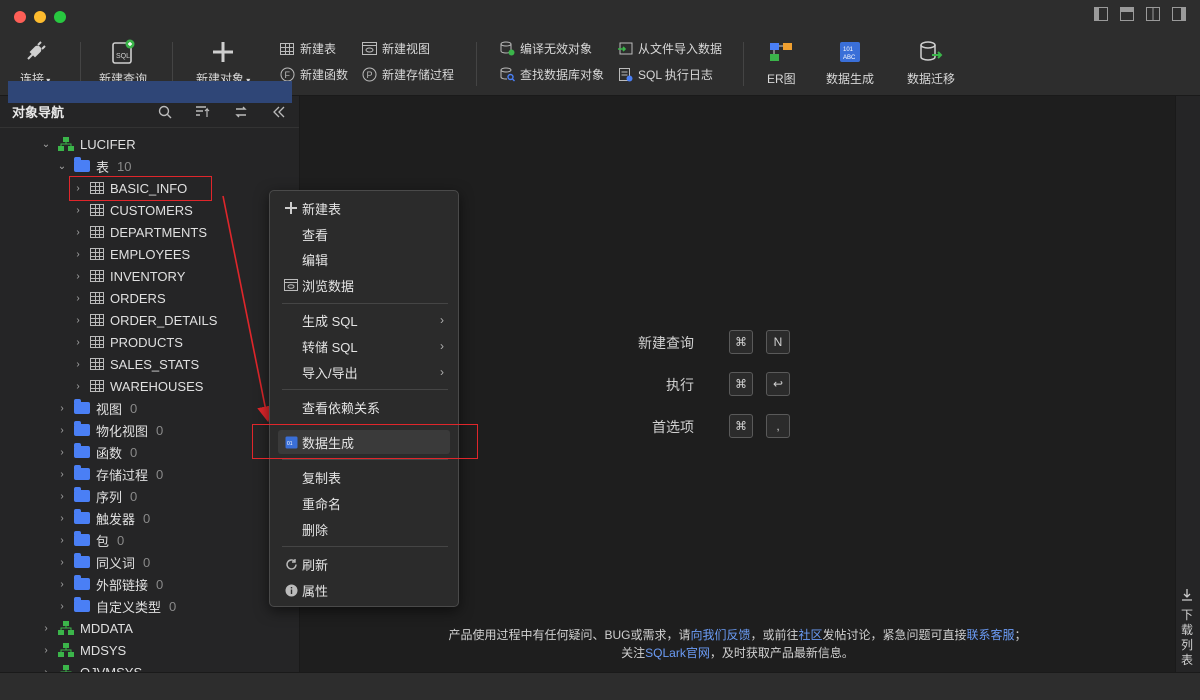 The image size is (1200, 700). Describe the element at coordinates (364, 320) in the screenshot. I see `menu-generate-sql: 生成 SQL ›` at that location.